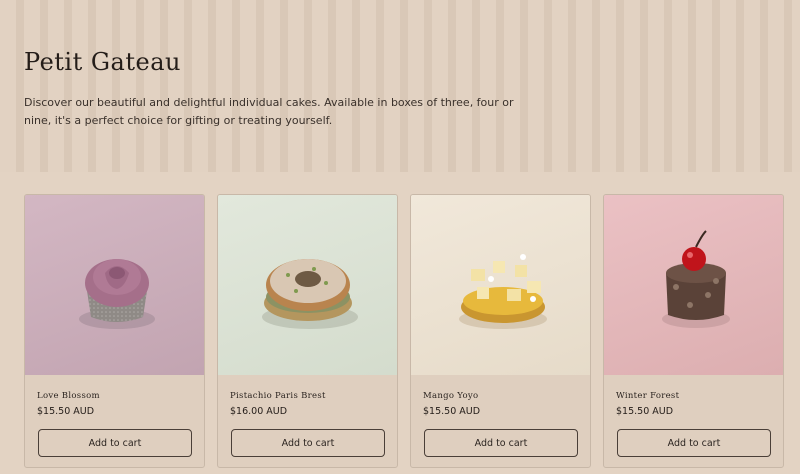 The height and width of the screenshot is (474, 800). What do you see at coordinates (647, 396) in the screenshot?
I see `product-name: Winter Forest` at bounding box center [647, 396].